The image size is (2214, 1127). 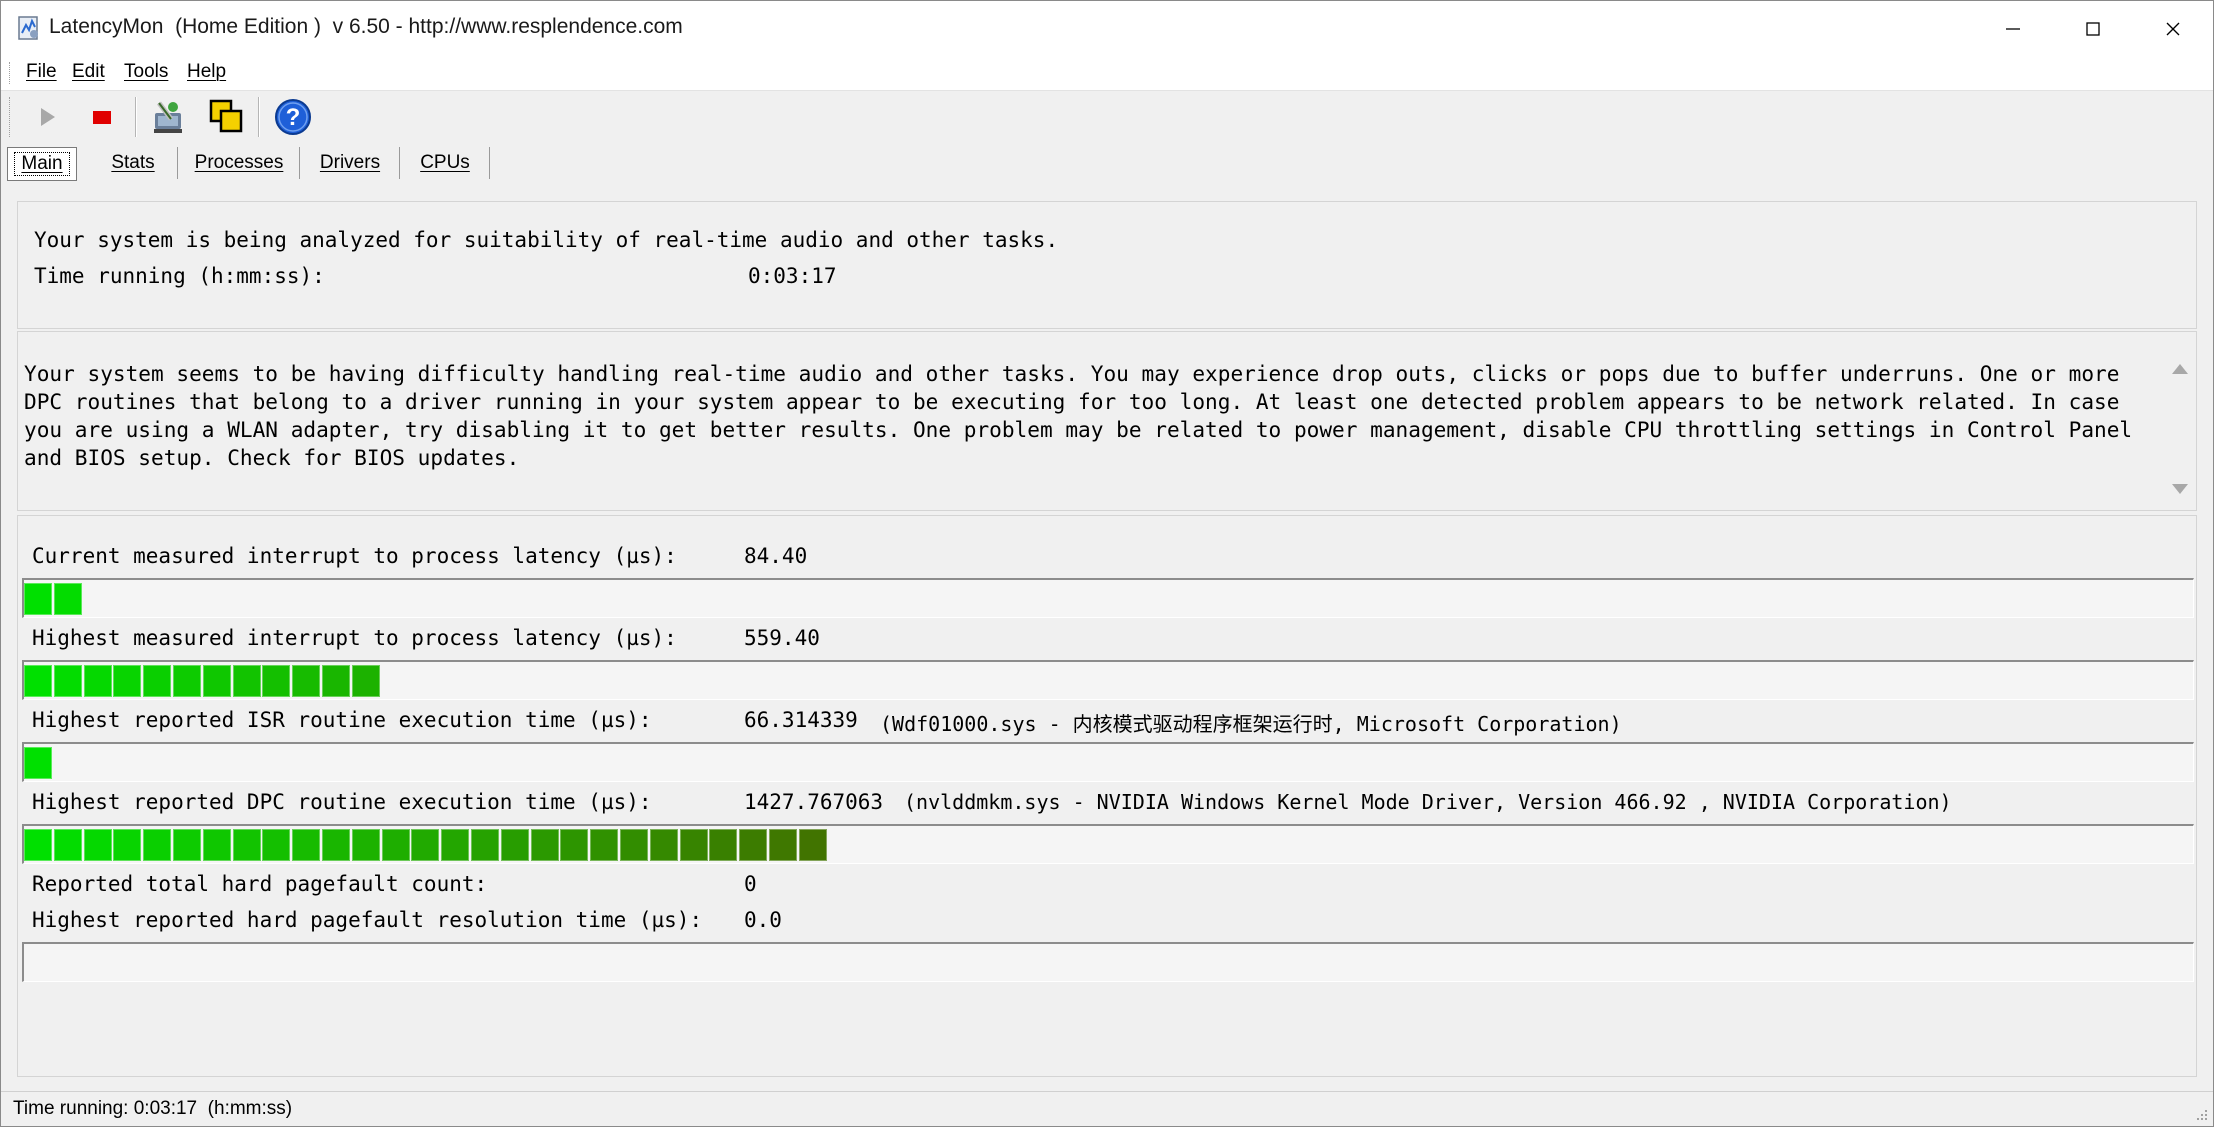 I want to click on tab-processes: Processes, so click(x=239, y=163).